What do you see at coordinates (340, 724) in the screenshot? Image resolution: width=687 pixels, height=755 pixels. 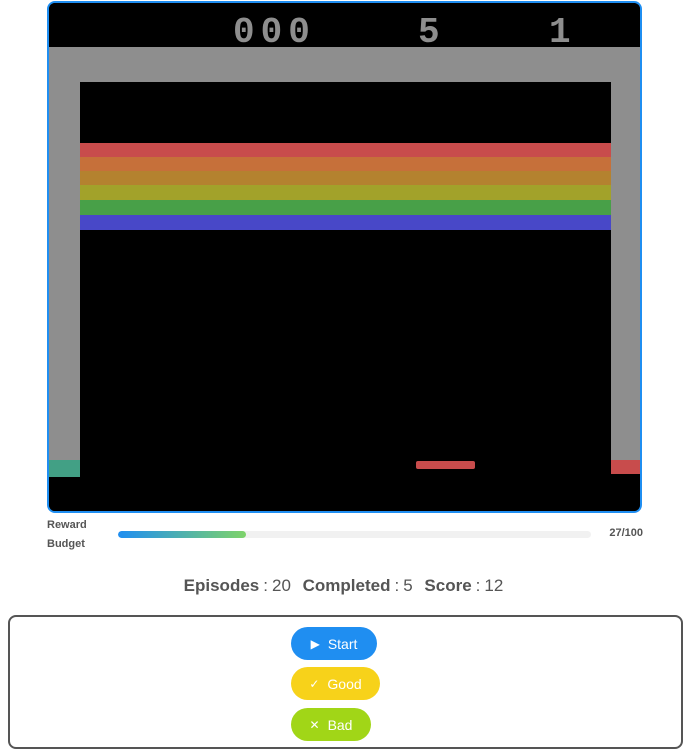 I see `bad-button-label: Bad` at bounding box center [340, 724].